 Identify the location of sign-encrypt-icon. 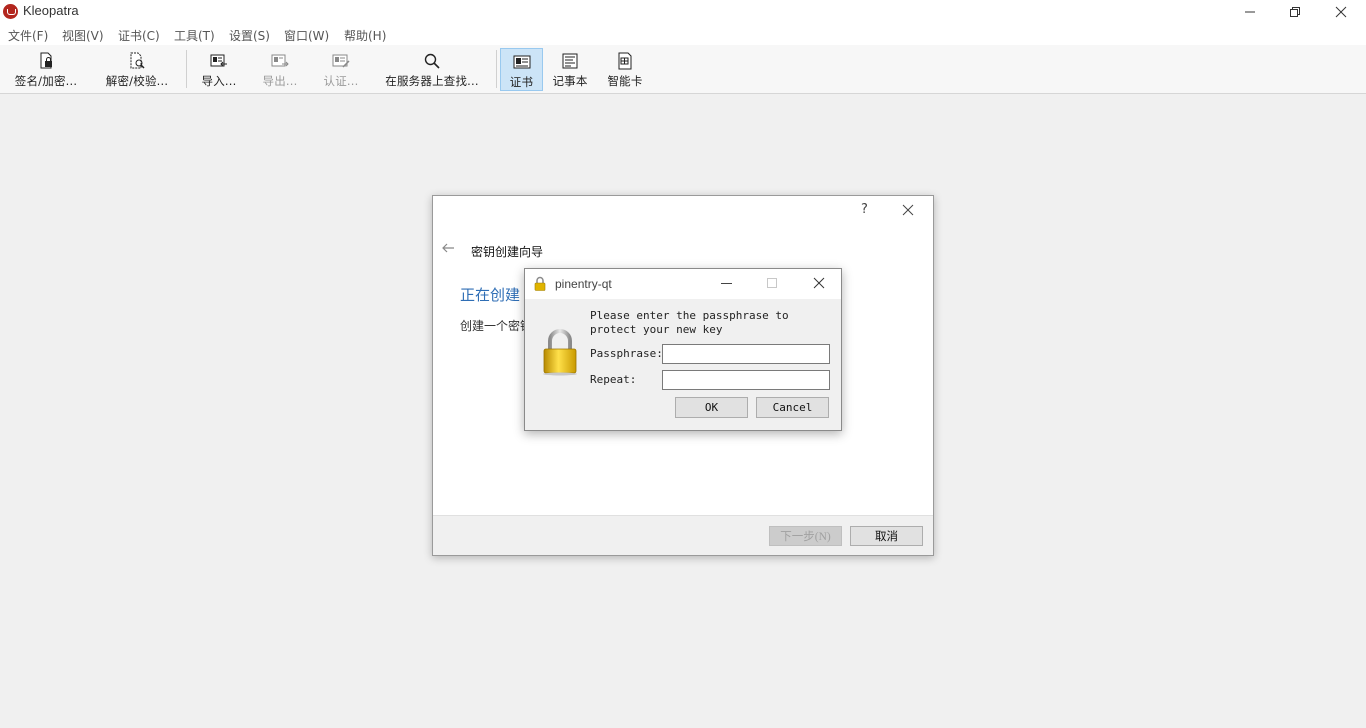
(46, 60).